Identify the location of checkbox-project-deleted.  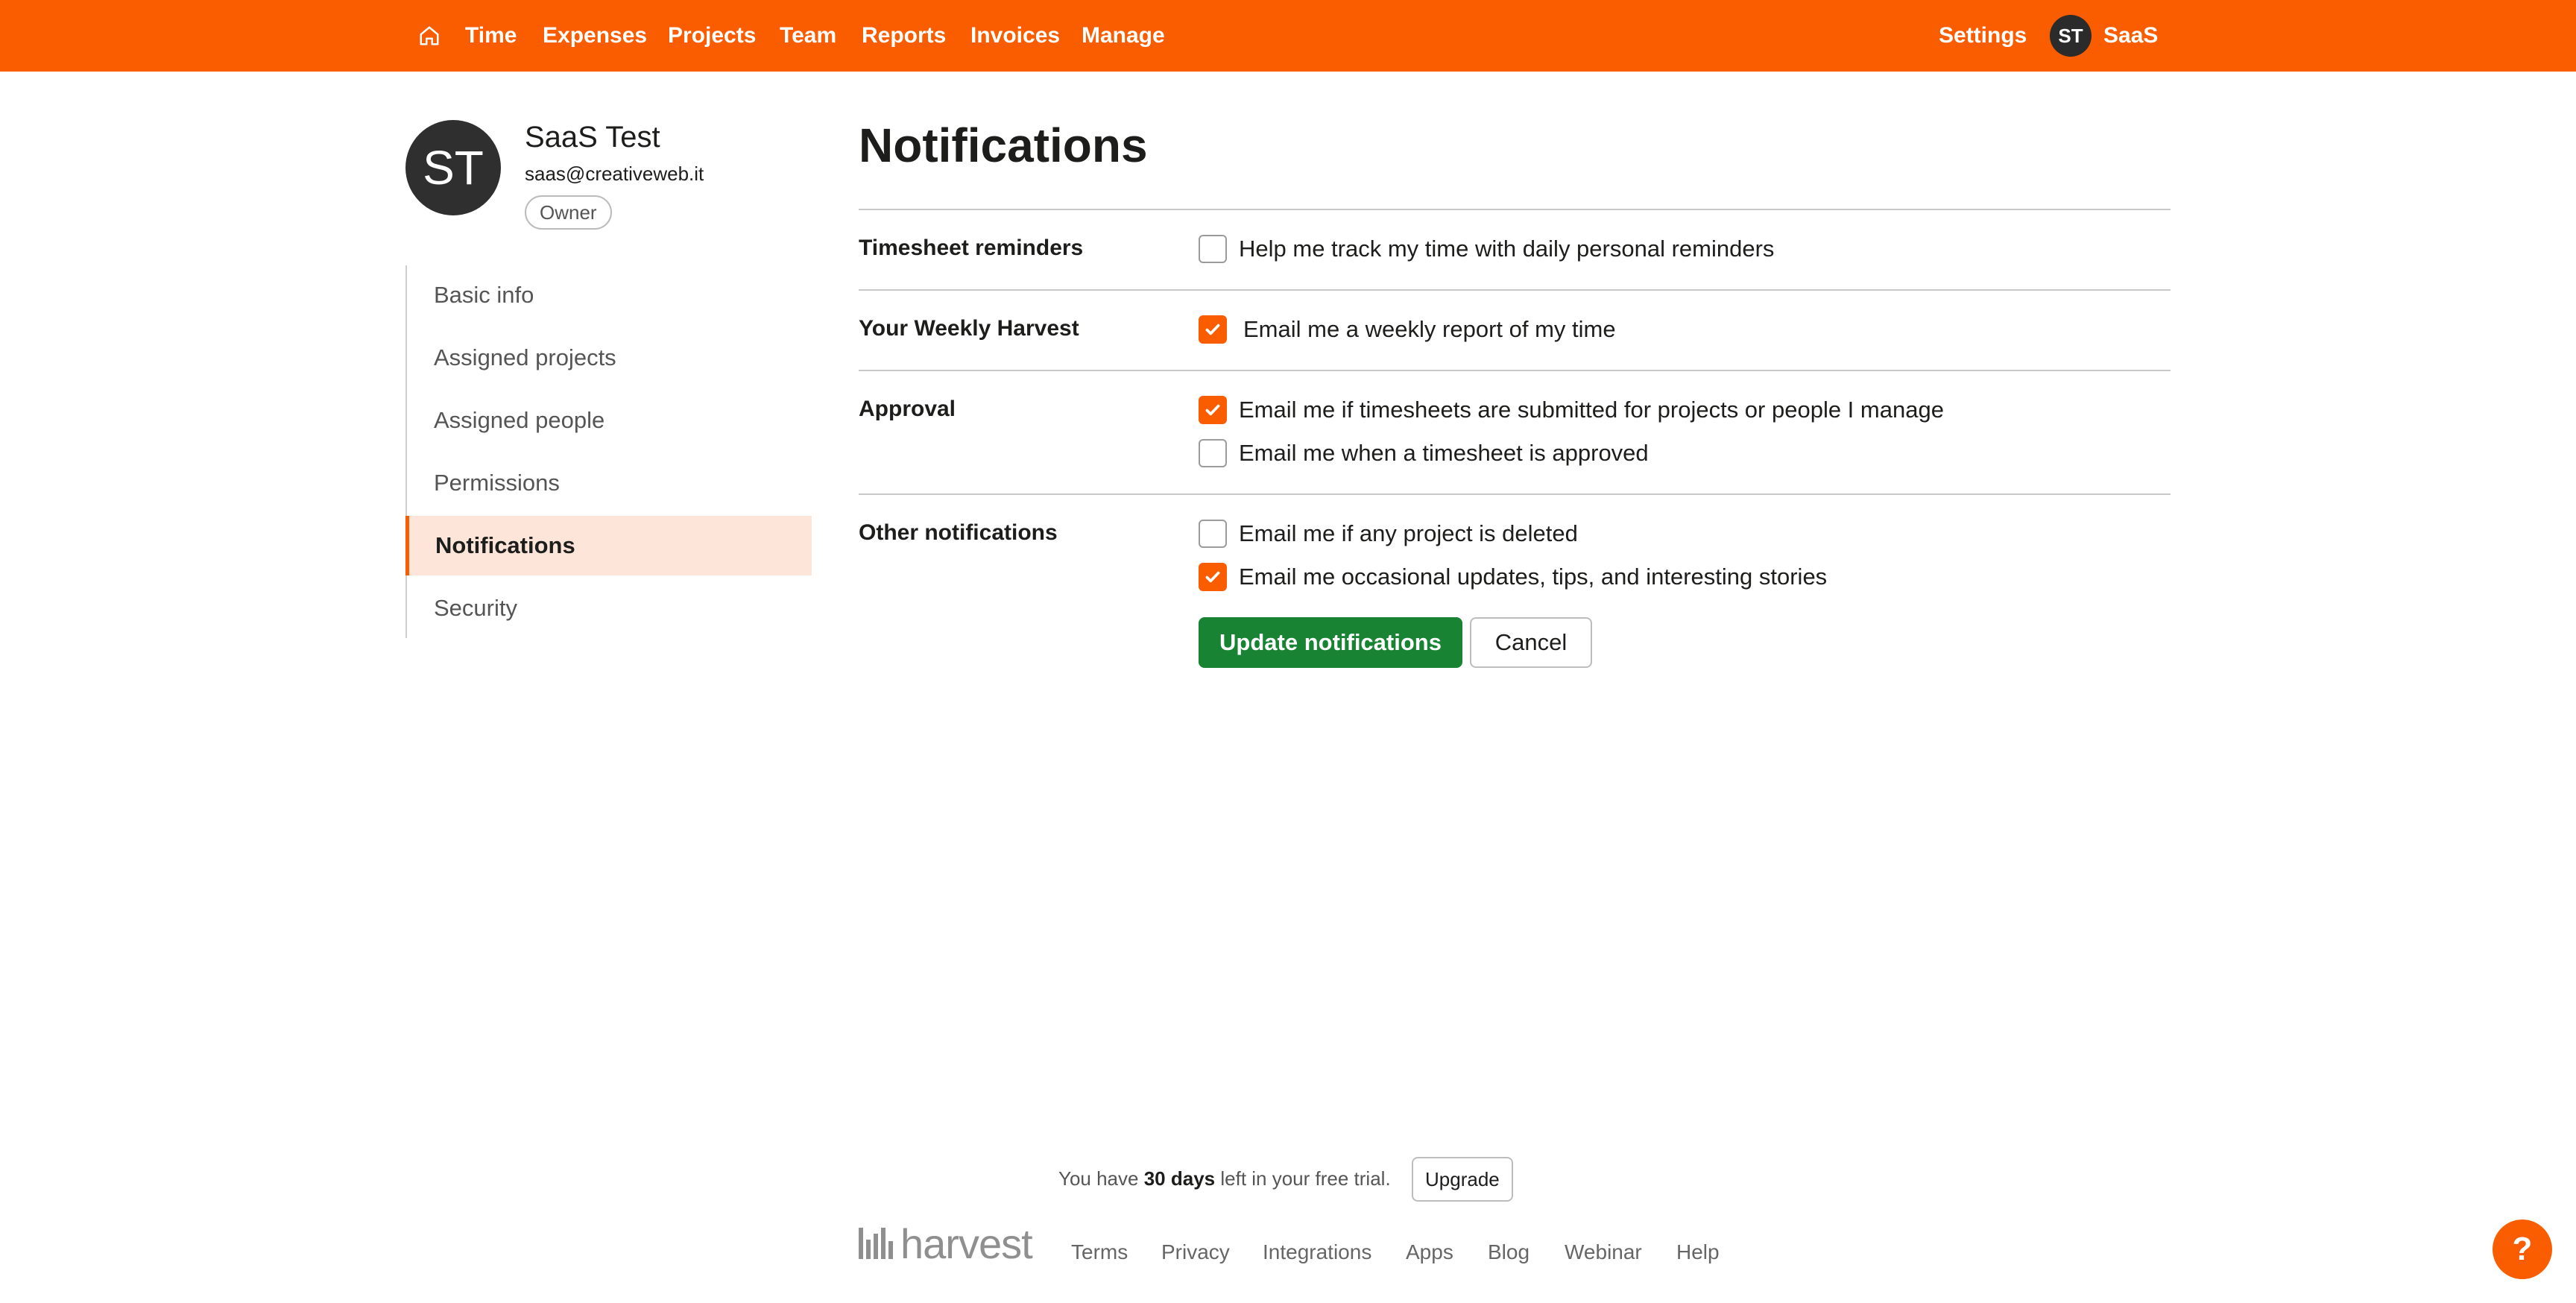
(1213, 534).